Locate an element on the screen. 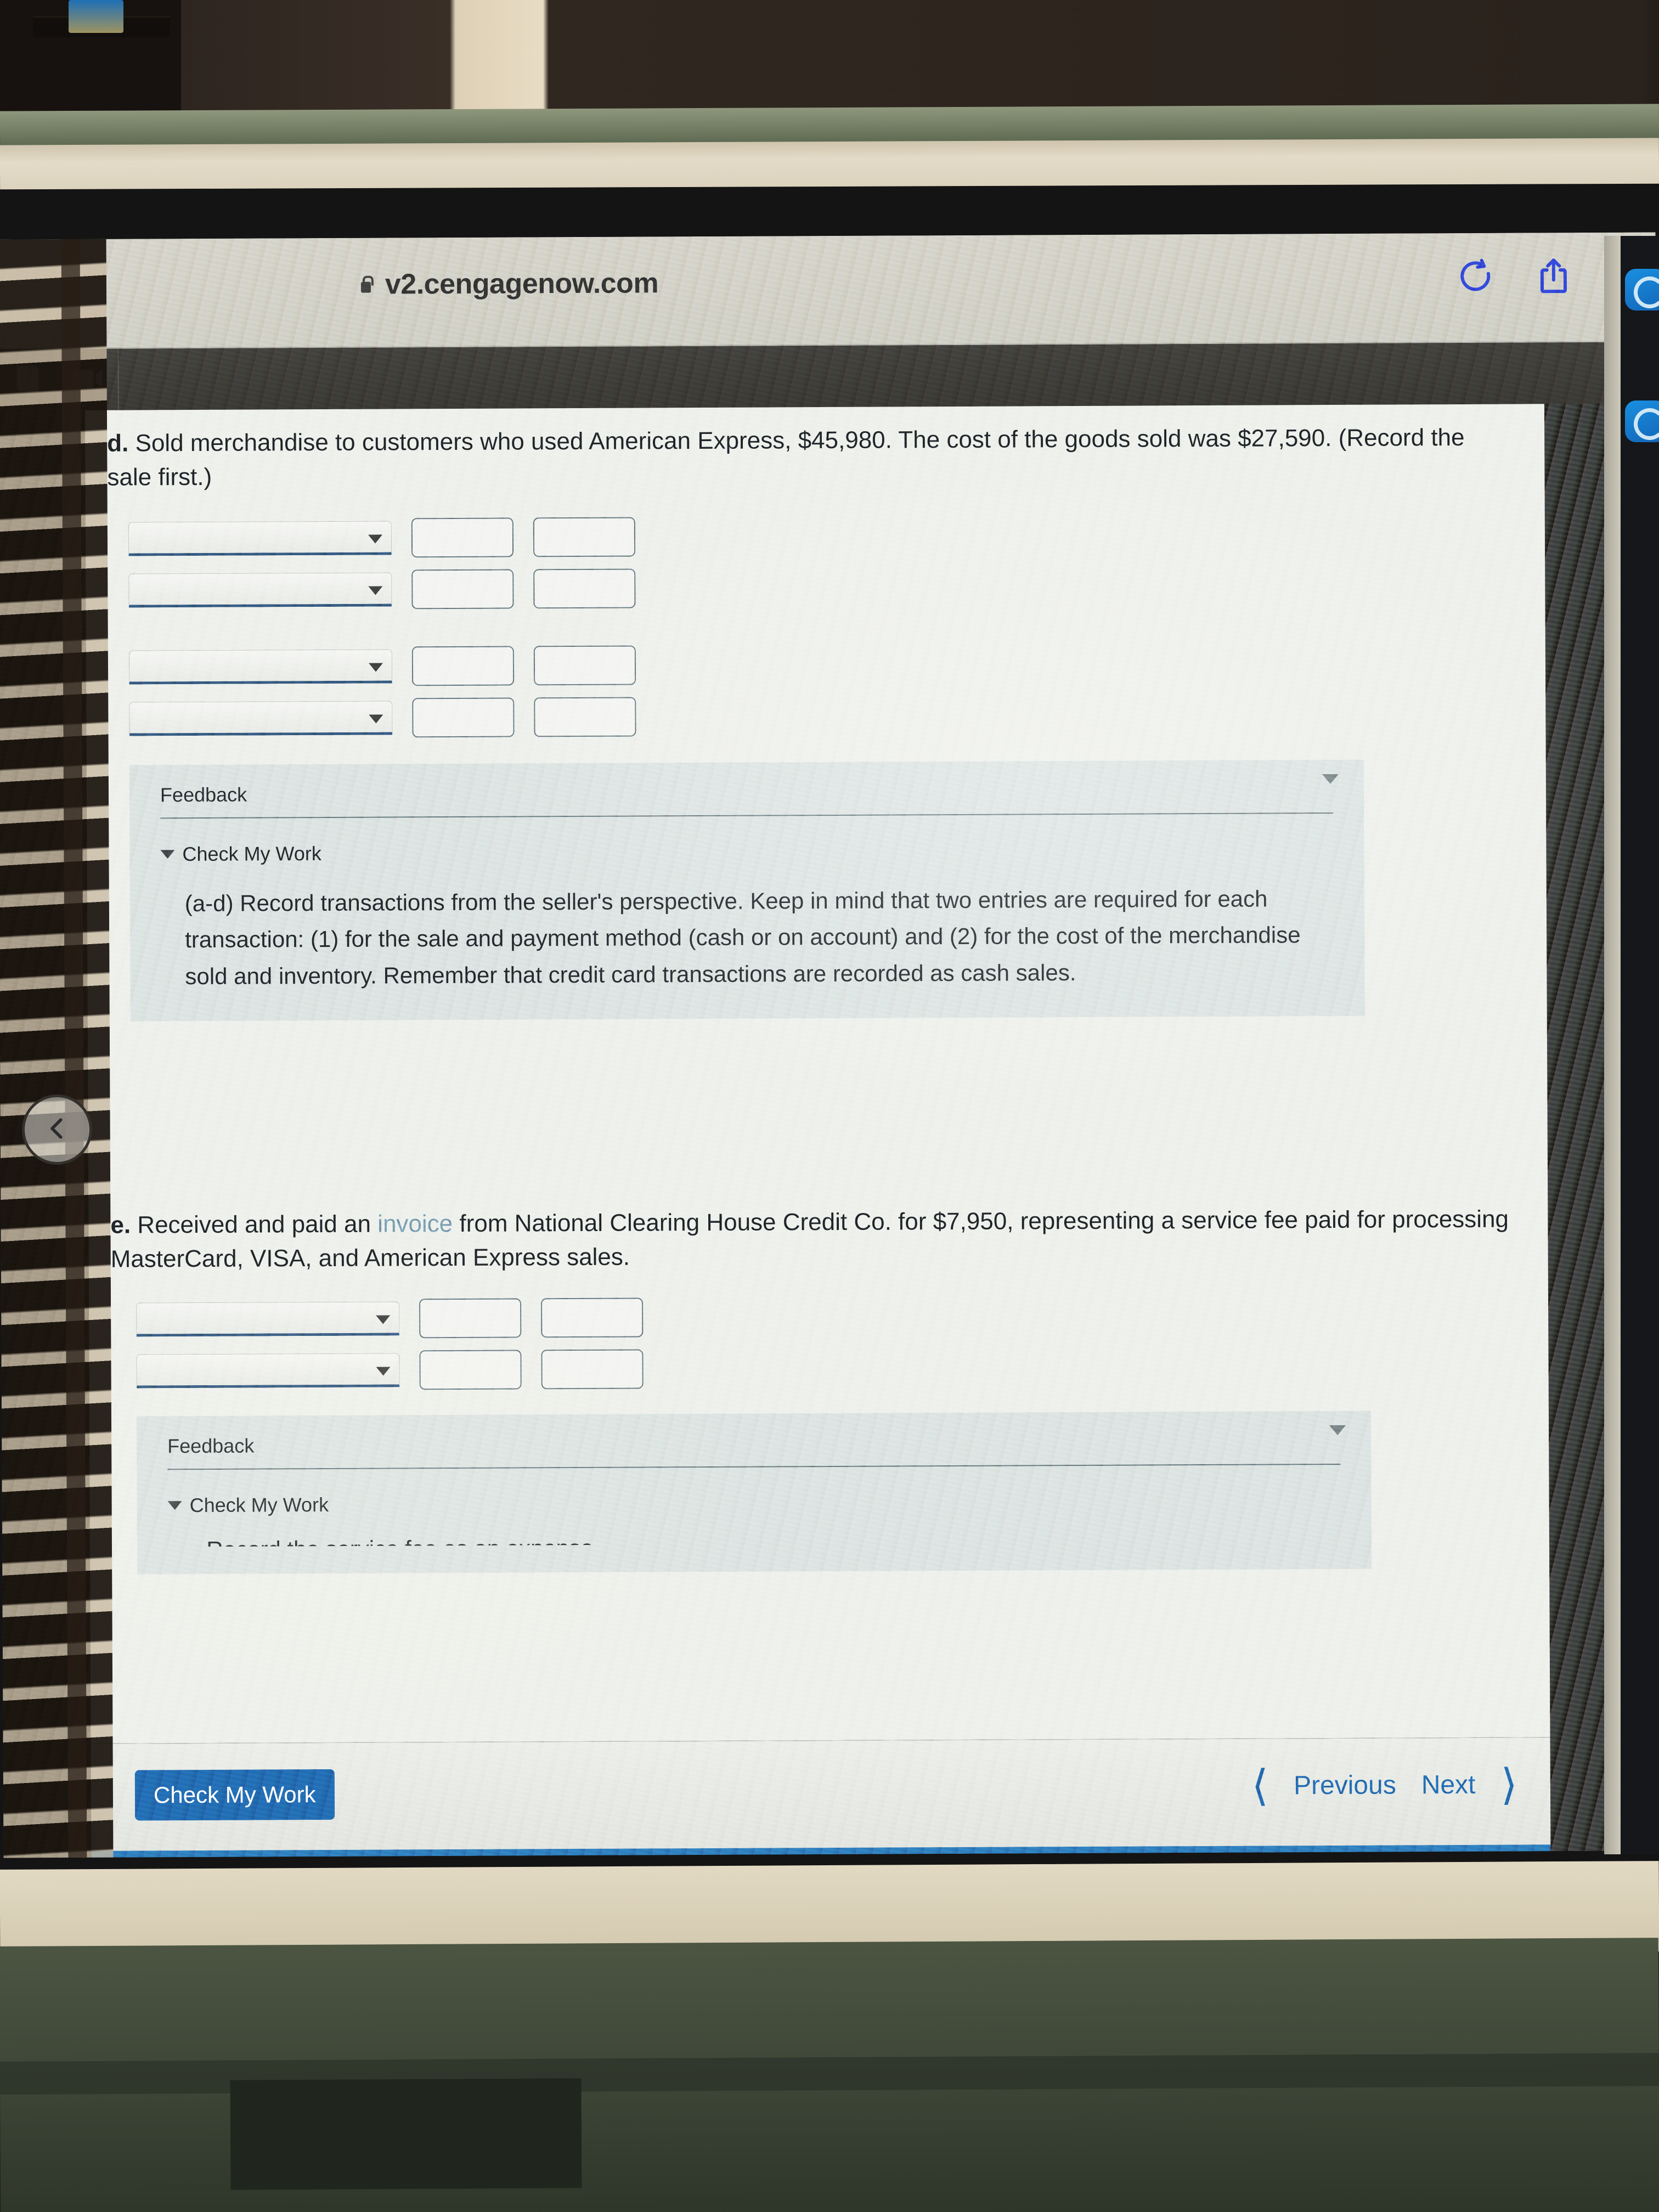  check-my-work-toggle-d: Check My Work is located at coordinates (746, 852).